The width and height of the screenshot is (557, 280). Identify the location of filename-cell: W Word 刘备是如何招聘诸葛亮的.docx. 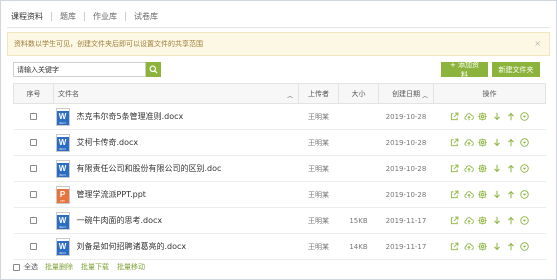
(176, 246).